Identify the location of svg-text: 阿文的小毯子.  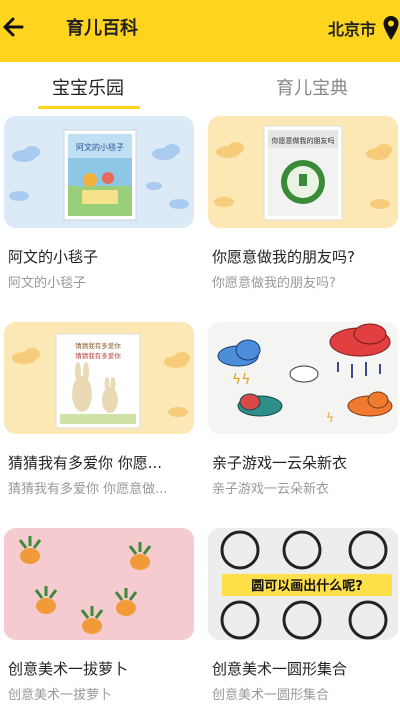
(100, 147).